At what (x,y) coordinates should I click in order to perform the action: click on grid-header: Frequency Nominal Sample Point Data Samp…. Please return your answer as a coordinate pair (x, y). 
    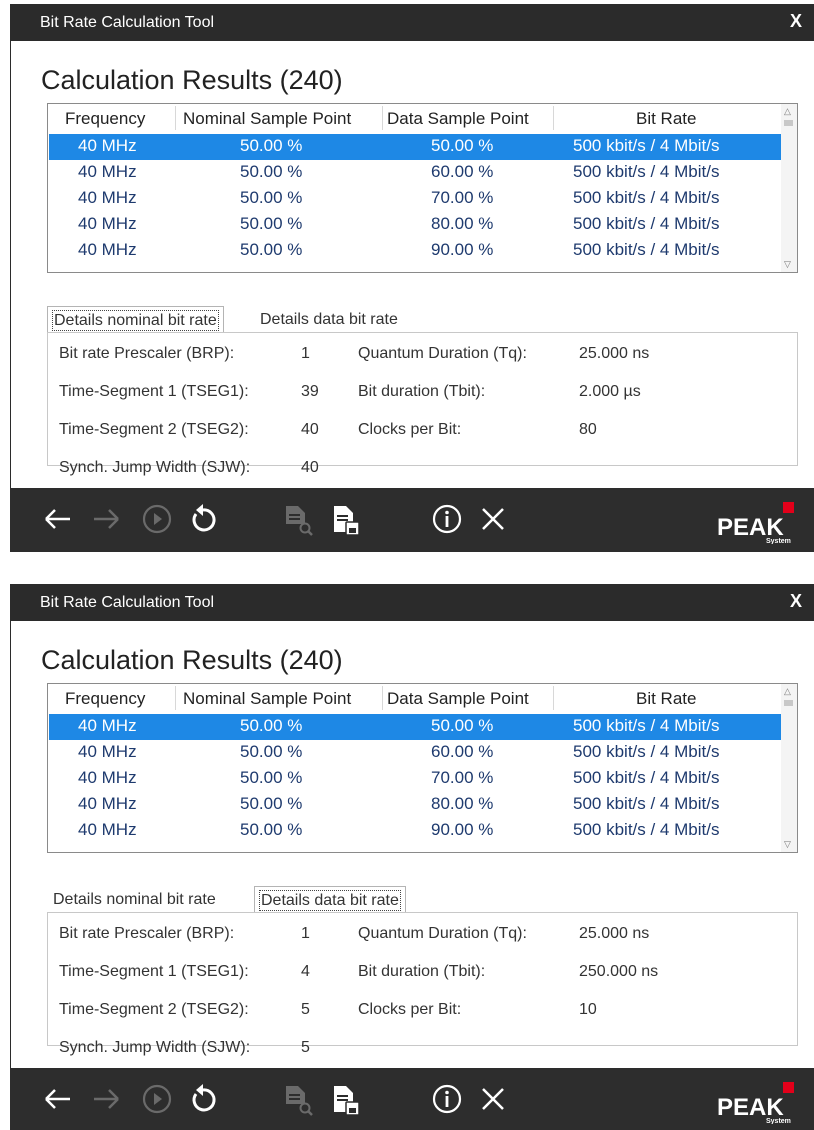
    Looking at the image, I should click on (413, 119).